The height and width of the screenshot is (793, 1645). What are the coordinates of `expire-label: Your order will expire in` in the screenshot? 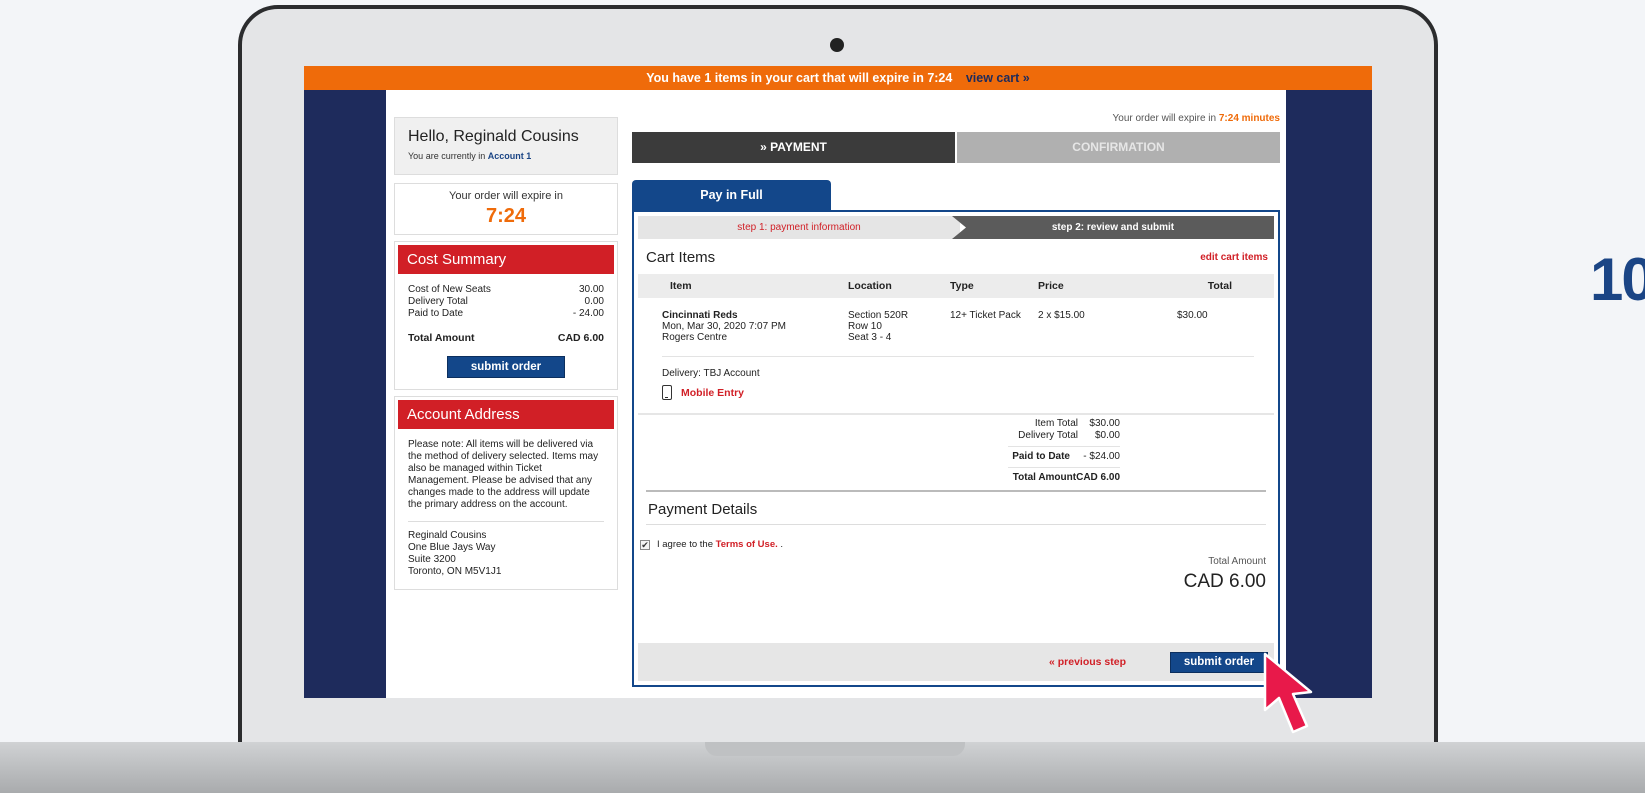 It's located at (506, 196).